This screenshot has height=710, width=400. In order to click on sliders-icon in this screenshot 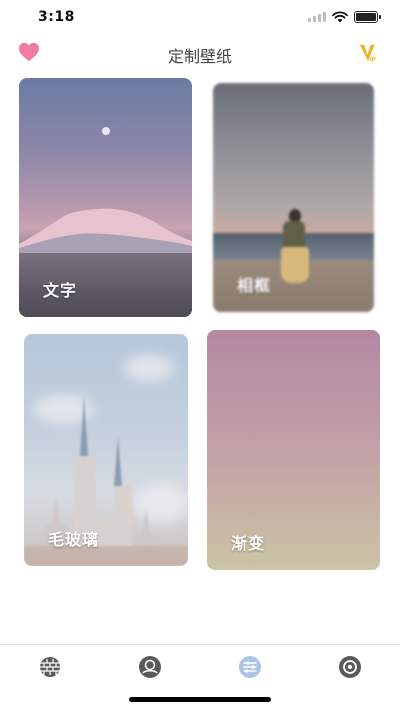, I will do `click(250, 667)`.